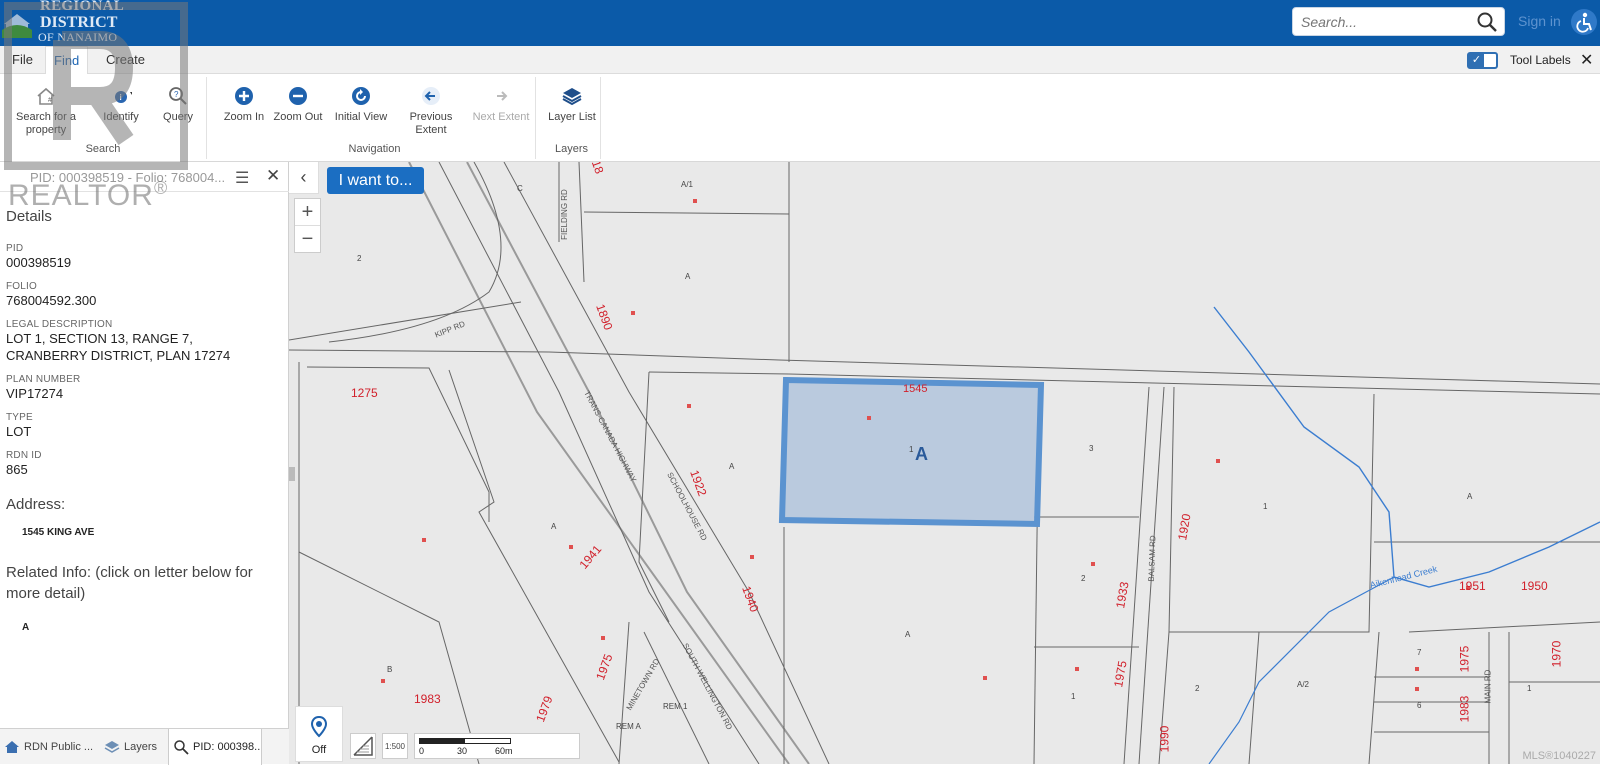  What do you see at coordinates (572, 97) in the screenshot?
I see `layers-icon` at bounding box center [572, 97].